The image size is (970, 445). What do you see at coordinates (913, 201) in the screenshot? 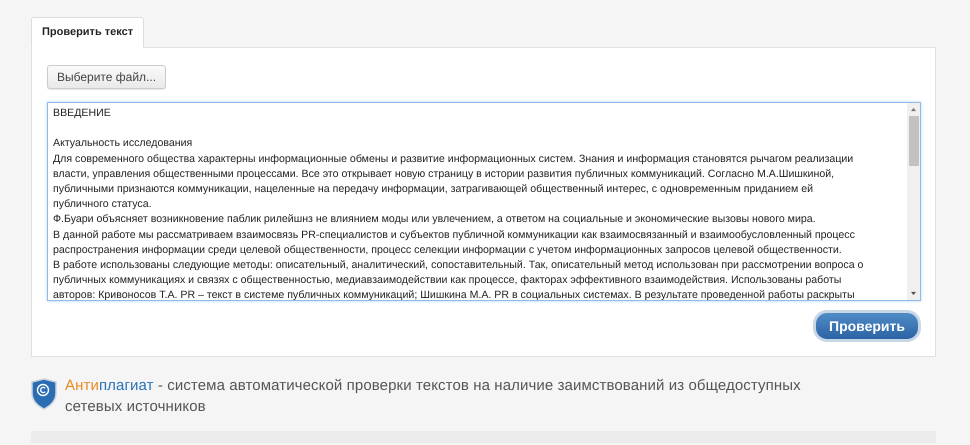
I see `scrollbar` at bounding box center [913, 201].